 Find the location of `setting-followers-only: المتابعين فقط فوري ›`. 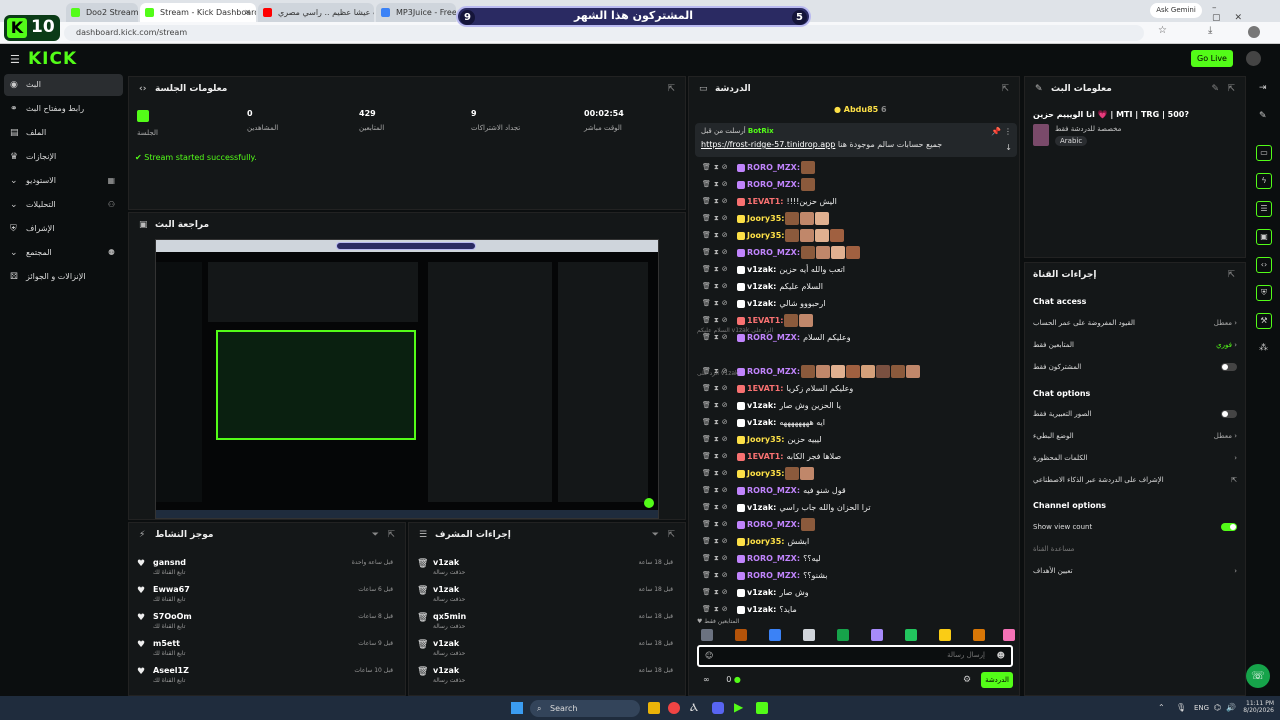

setting-followers-only: المتابعين فقط فوري › is located at coordinates (1135, 345).